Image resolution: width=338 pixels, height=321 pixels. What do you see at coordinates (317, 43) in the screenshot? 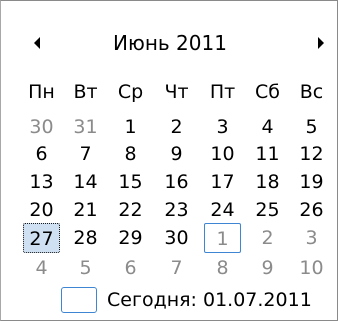
I see `next-month-button` at bounding box center [317, 43].